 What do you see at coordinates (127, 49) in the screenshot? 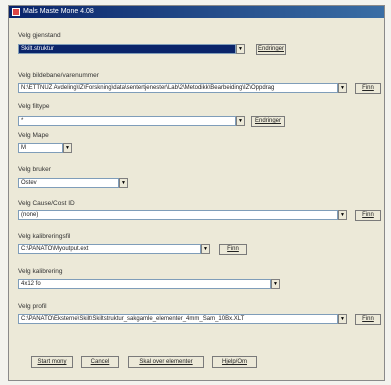
I see `gjenstand-select: Skilt.struktur` at bounding box center [127, 49].